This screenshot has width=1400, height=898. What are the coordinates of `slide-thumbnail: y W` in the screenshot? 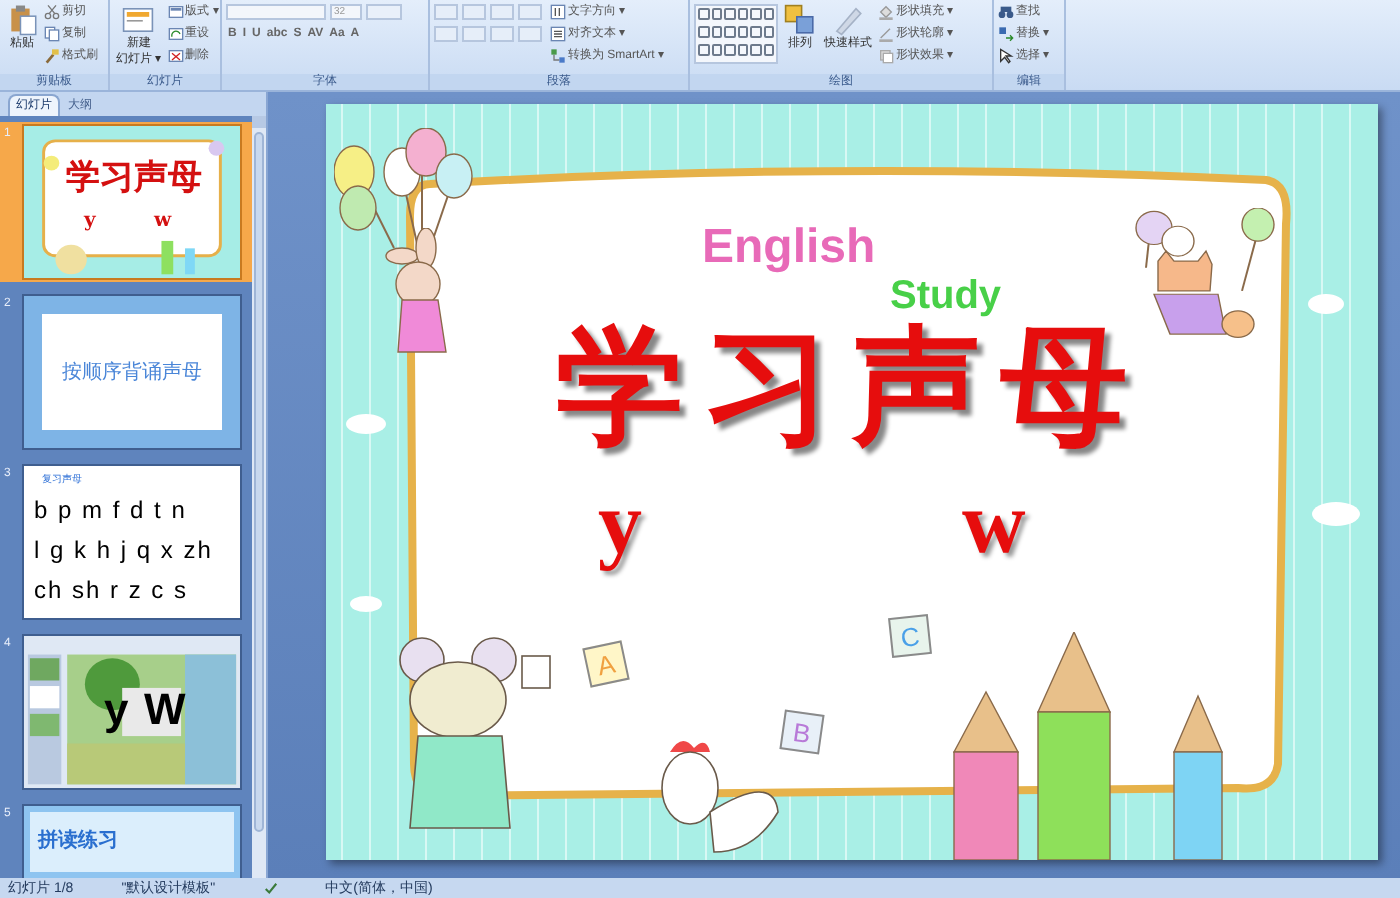 It's located at (132, 712).